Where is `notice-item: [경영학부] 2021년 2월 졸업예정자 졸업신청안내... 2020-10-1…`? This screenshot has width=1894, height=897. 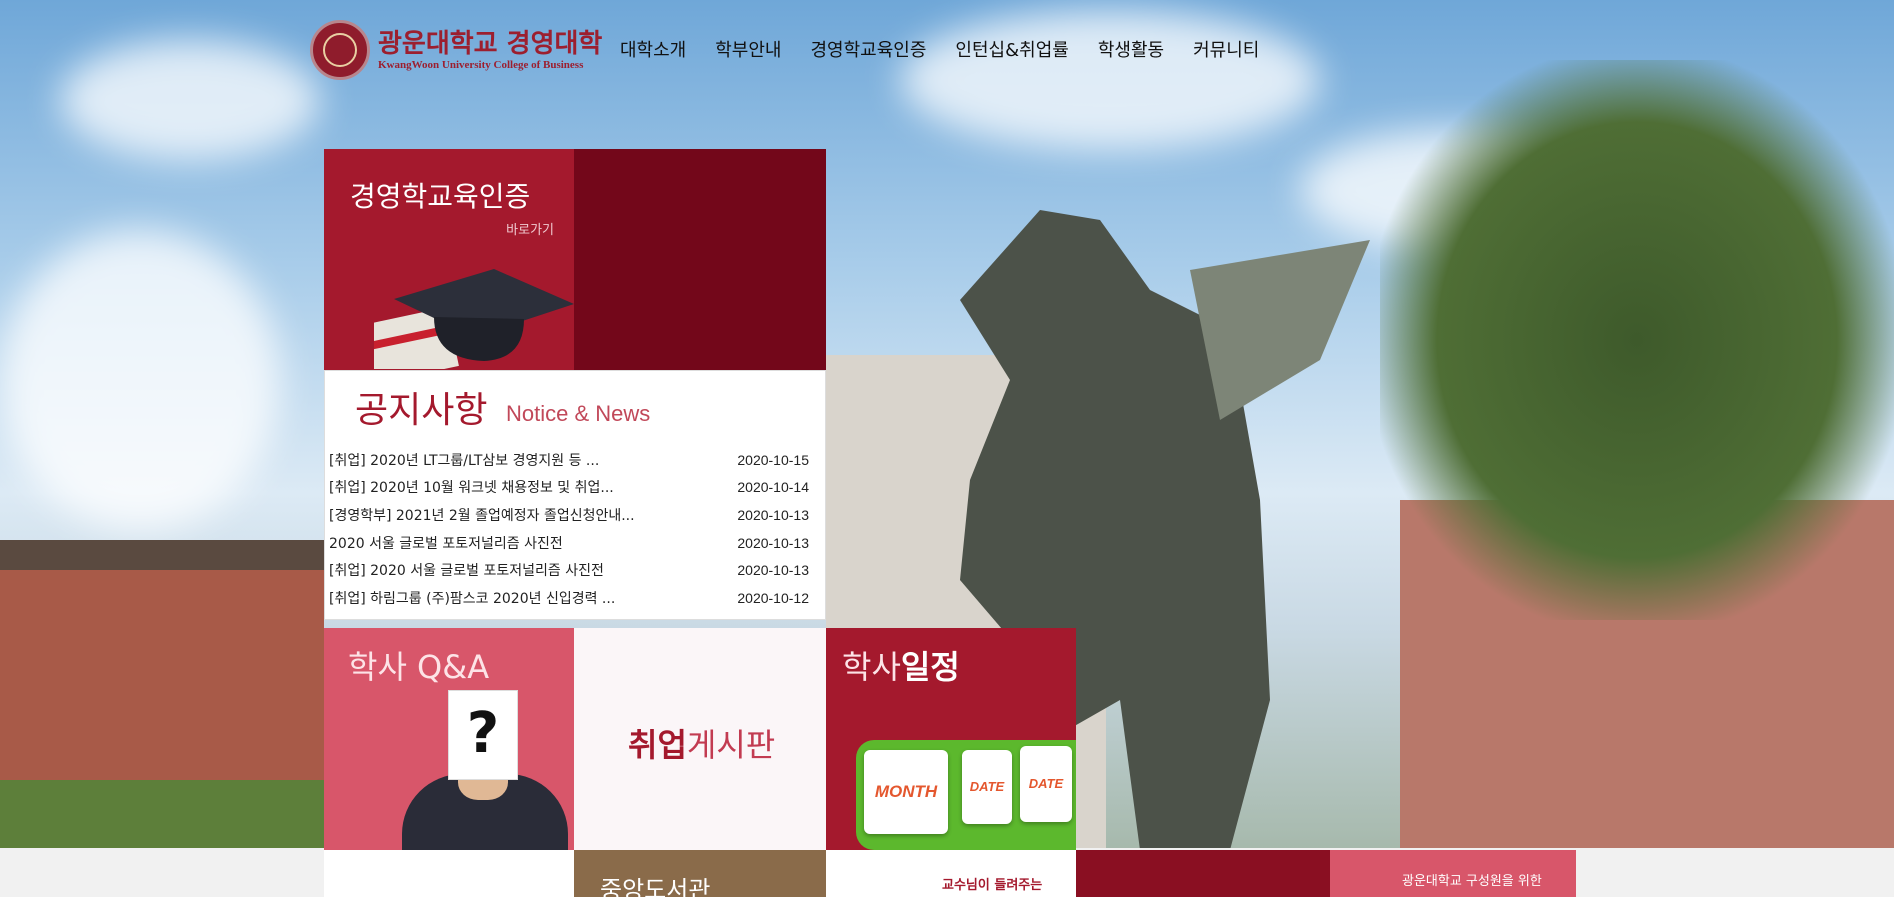 notice-item: [경영학부] 2021년 2월 졸업예정자 졸업신청안내... 2020-10-1… is located at coordinates (569, 515).